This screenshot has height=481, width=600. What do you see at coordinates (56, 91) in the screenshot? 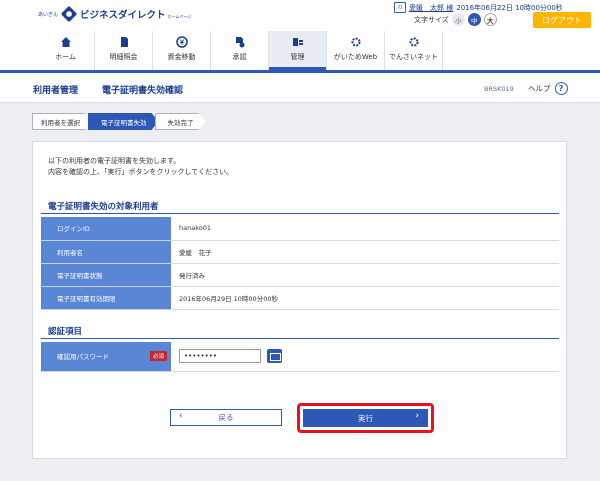
I see `breadcrumb: 利用者管理` at bounding box center [56, 91].